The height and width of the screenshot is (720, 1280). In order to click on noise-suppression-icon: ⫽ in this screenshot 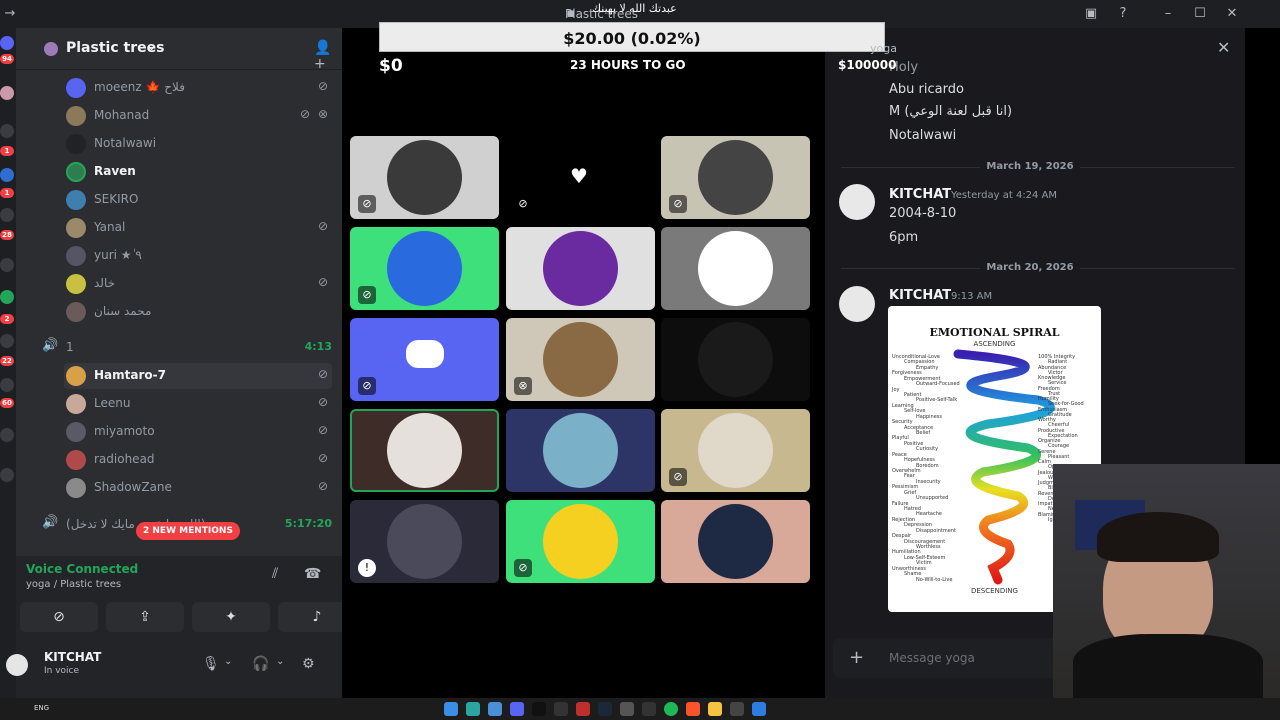, I will do `click(275, 574)`.